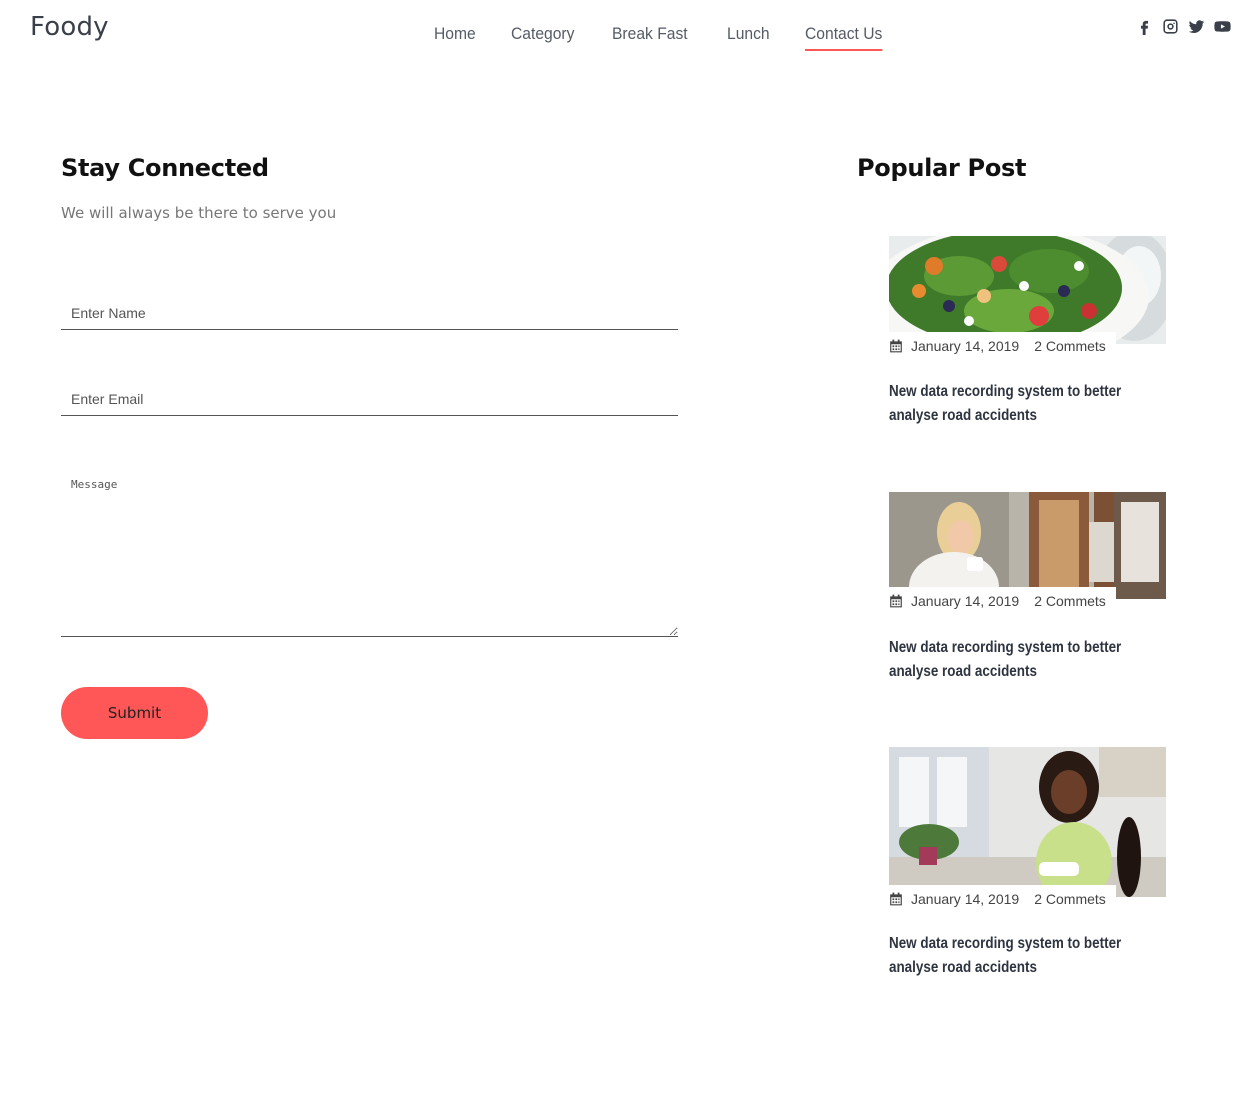 The image size is (1255, 1107). I want to click on nav-break-fast: Break Fast, so click(650, 37).